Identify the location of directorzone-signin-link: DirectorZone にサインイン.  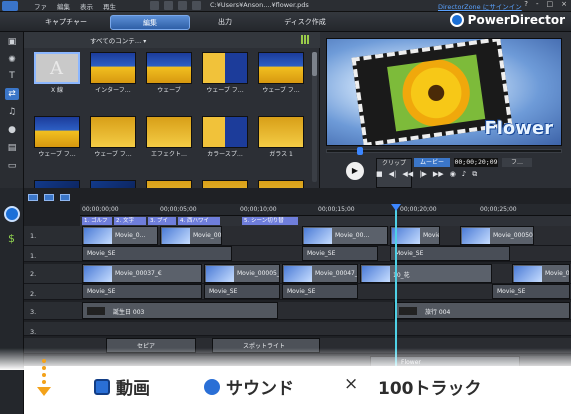
(480, 6).